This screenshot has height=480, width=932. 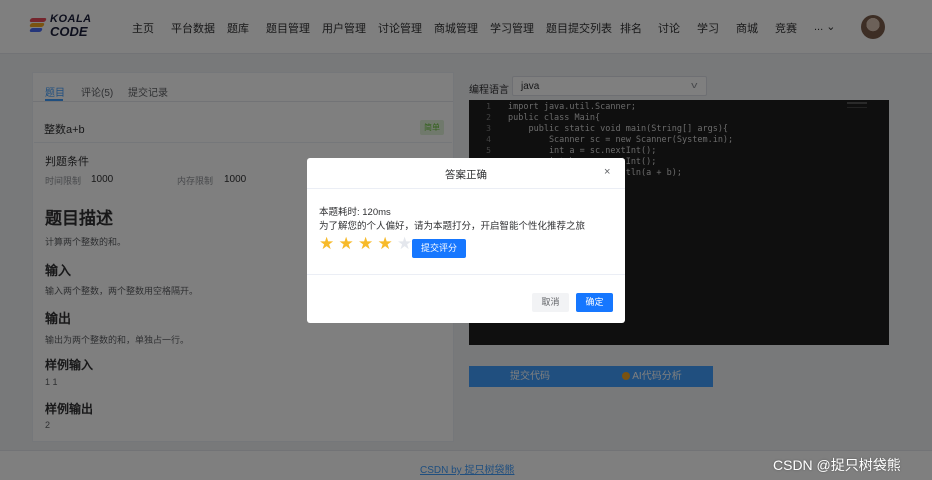 What do you see at coordinates (452, 226) in the screenshot?
I see `rating-hint-text: 为了解您的个人偏好，请为本题打分，开启智能个性化推荐之旅` at bounding box center [452, 226].